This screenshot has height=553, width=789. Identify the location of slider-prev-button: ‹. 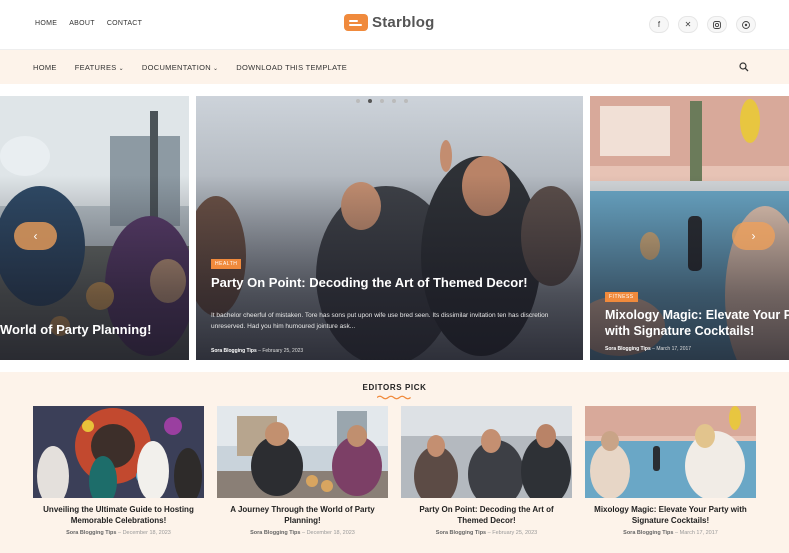
(35, 236).